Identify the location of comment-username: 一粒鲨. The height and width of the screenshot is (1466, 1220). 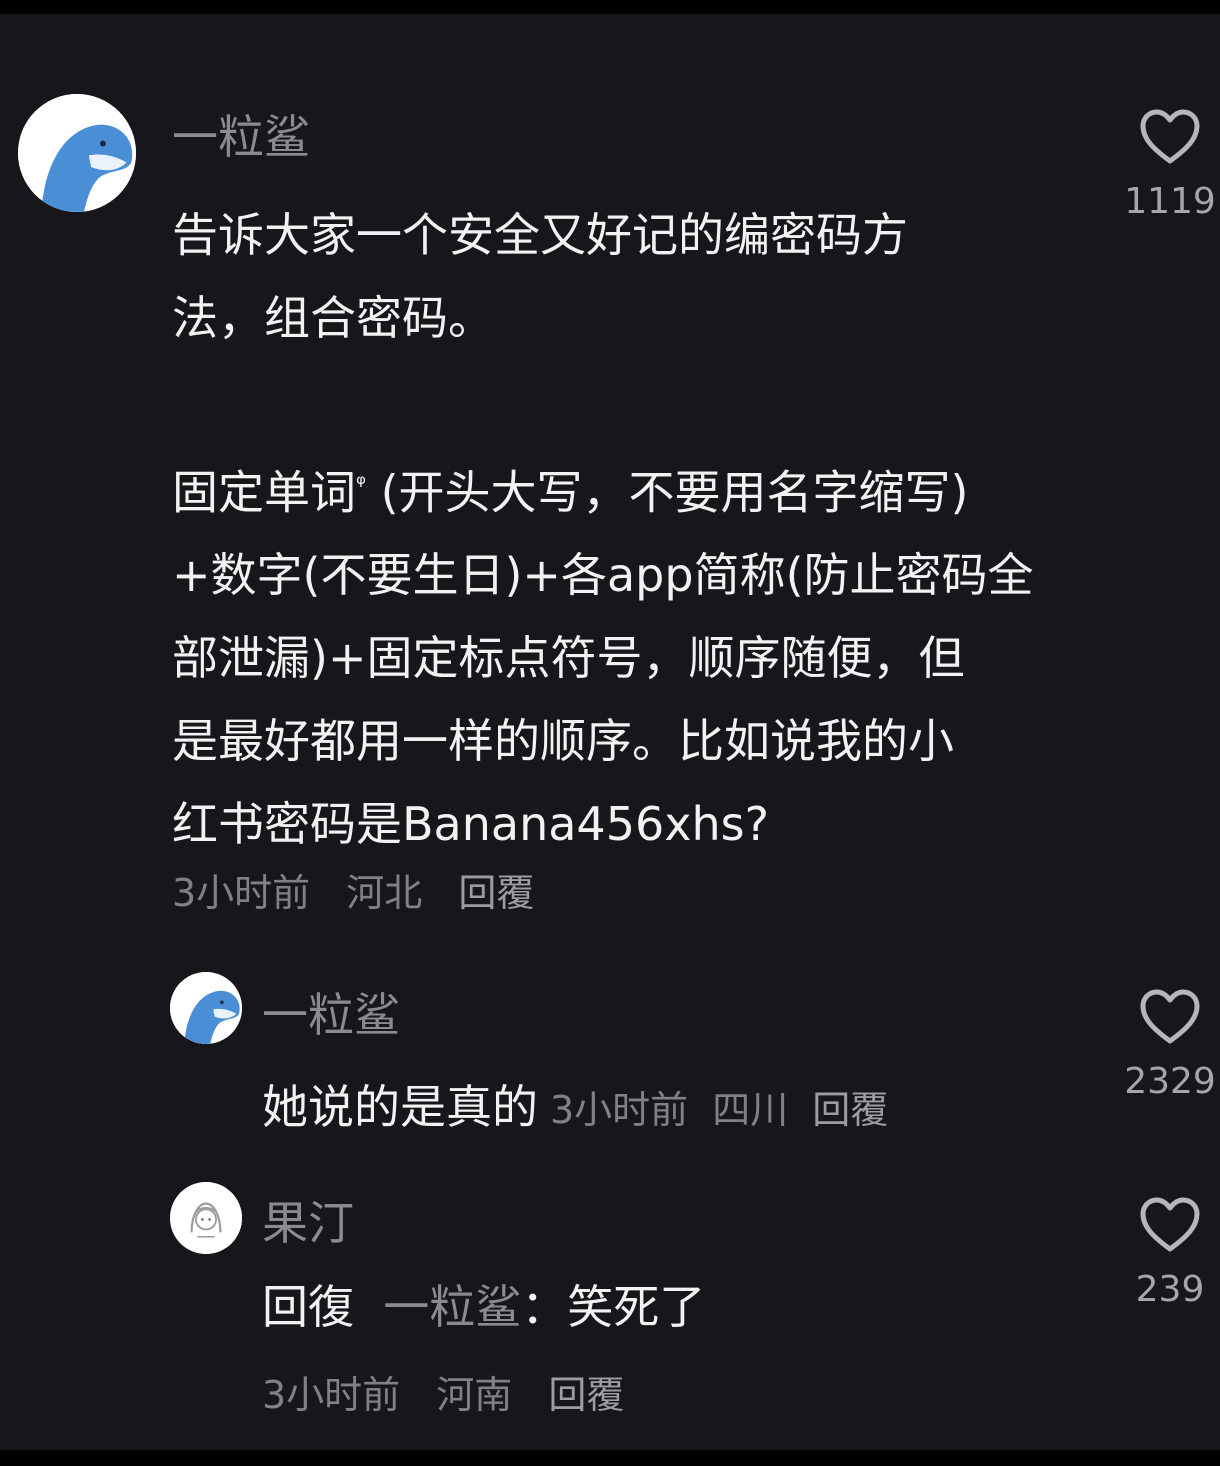
(241, 137).